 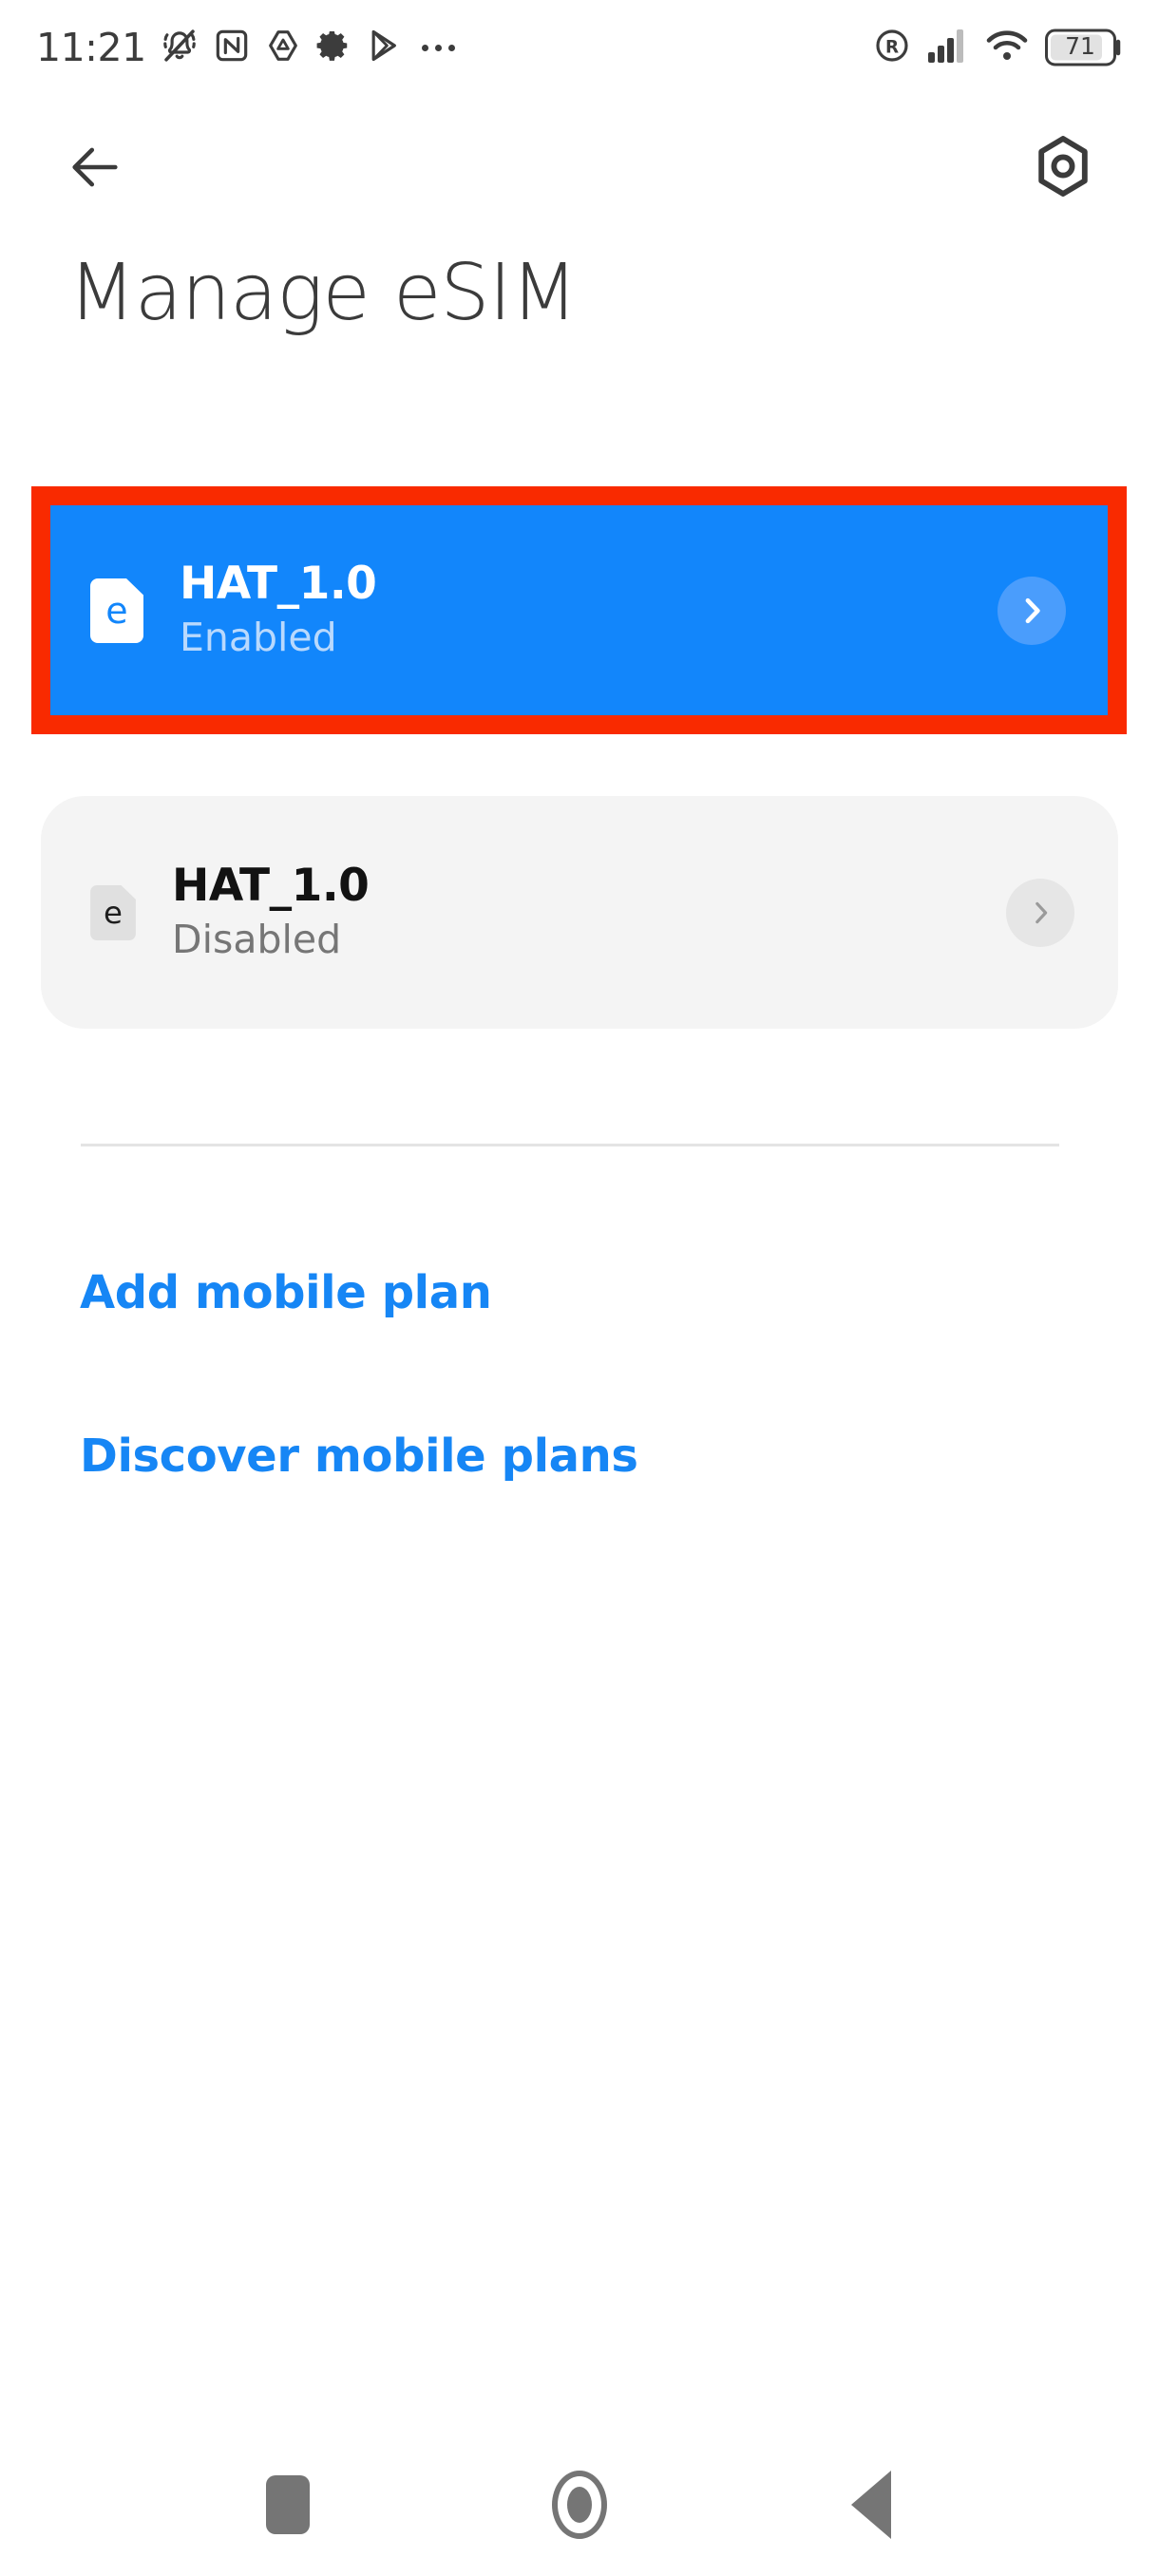 What do you see at coordinates (871, 2505) in the screenshot?
I see `back-triangle-icon` at bounding box center [871, 2505].